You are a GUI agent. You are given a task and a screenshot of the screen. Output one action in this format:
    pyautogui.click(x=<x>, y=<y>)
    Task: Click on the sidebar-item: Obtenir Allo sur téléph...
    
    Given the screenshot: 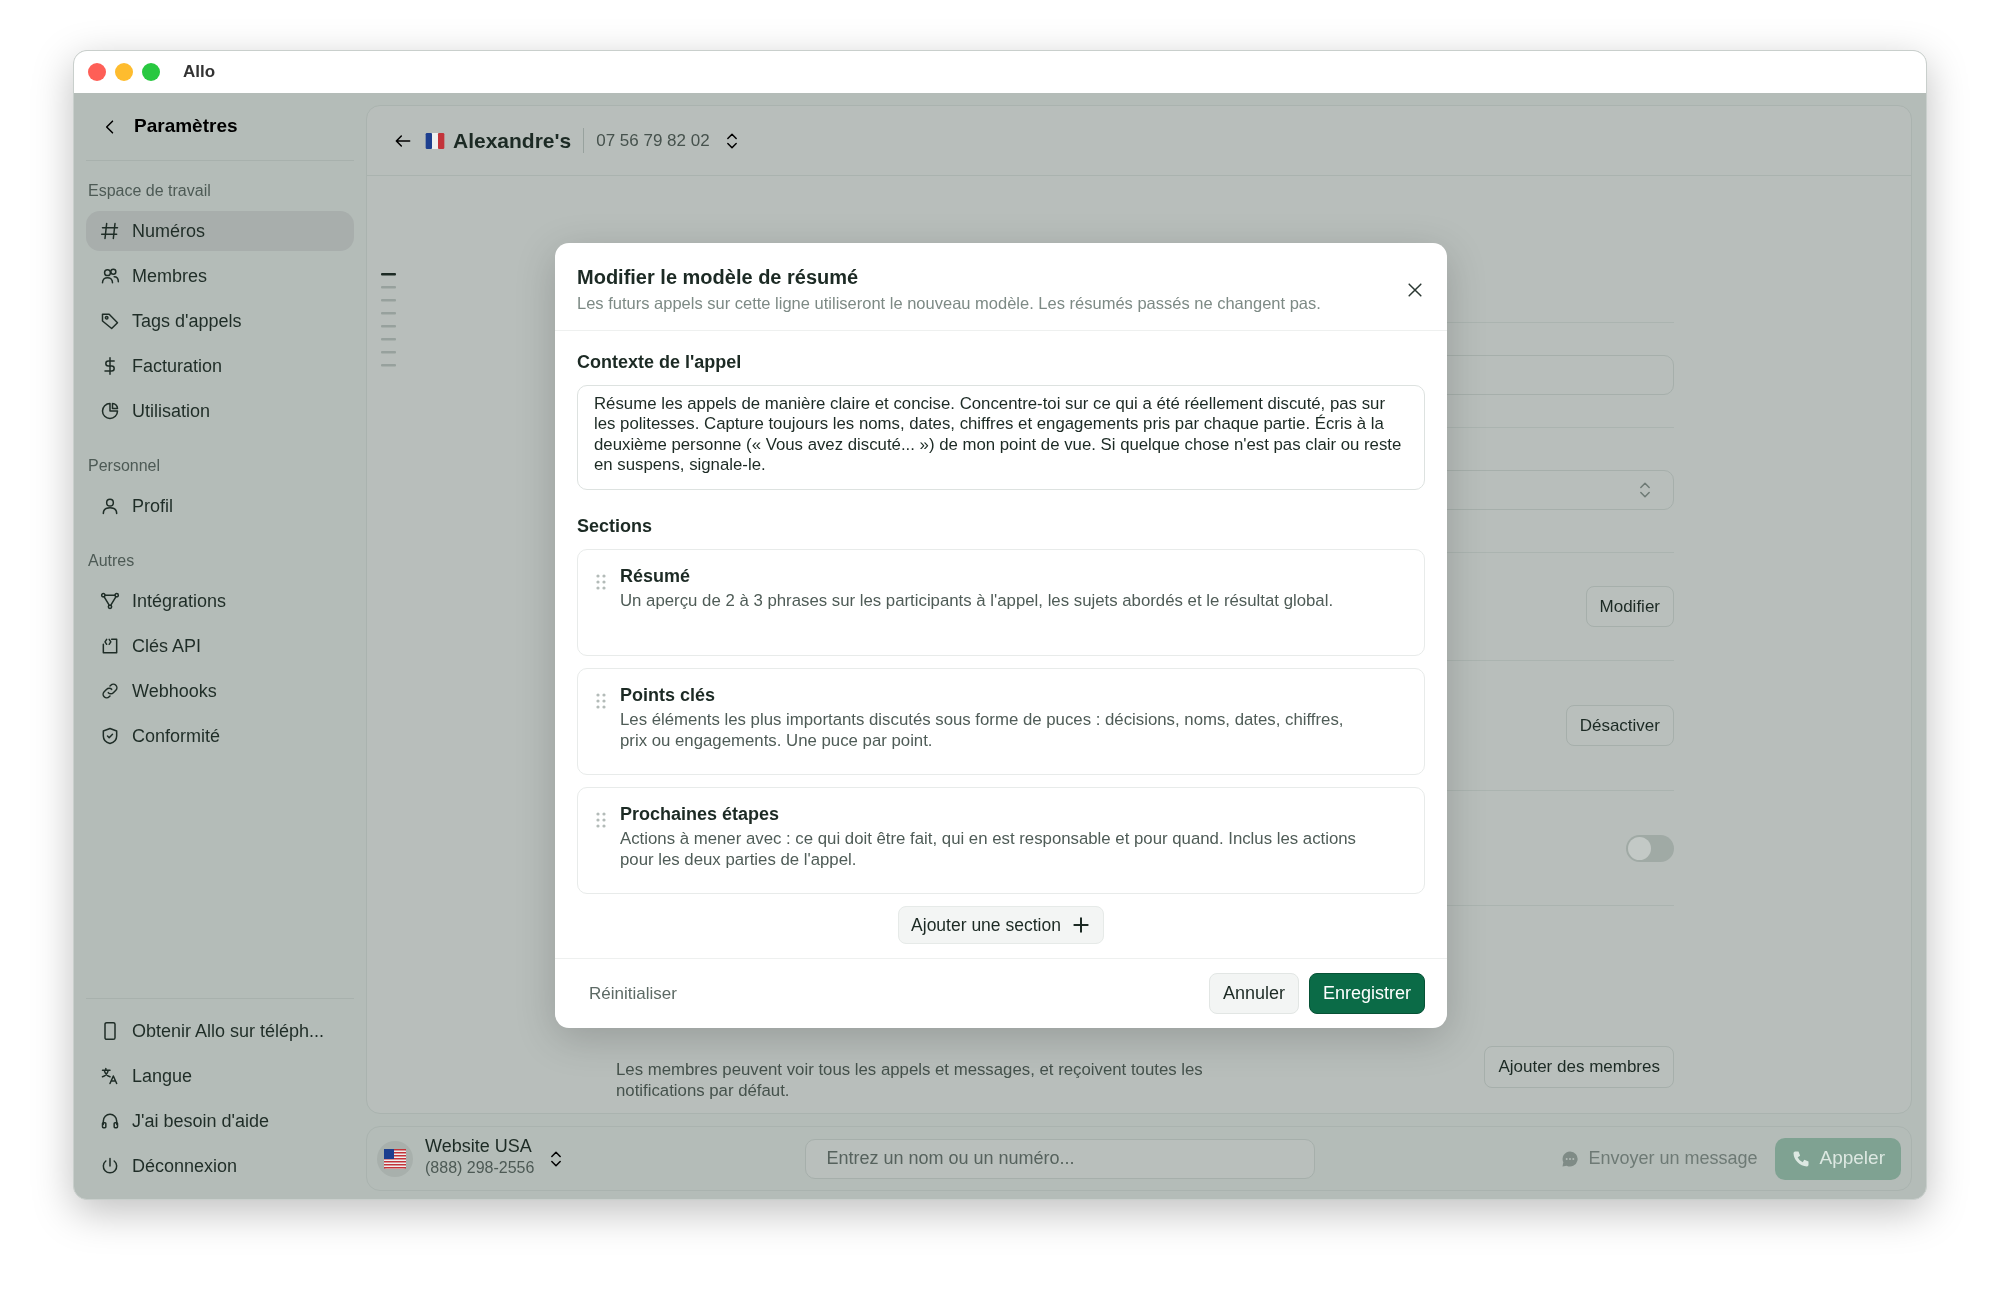 What is the action you would take?
    pyautogui.click(x=220, y=1031)
    